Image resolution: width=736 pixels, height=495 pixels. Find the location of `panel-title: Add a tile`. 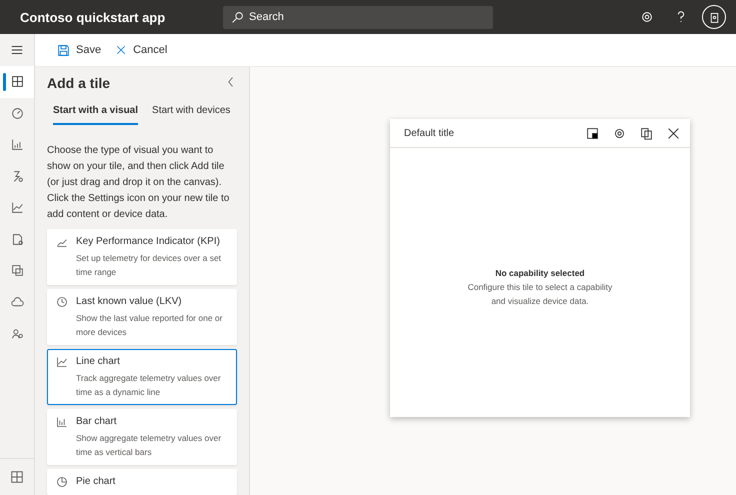

panel-title: Add a tile is located at coordinates (78, 83).